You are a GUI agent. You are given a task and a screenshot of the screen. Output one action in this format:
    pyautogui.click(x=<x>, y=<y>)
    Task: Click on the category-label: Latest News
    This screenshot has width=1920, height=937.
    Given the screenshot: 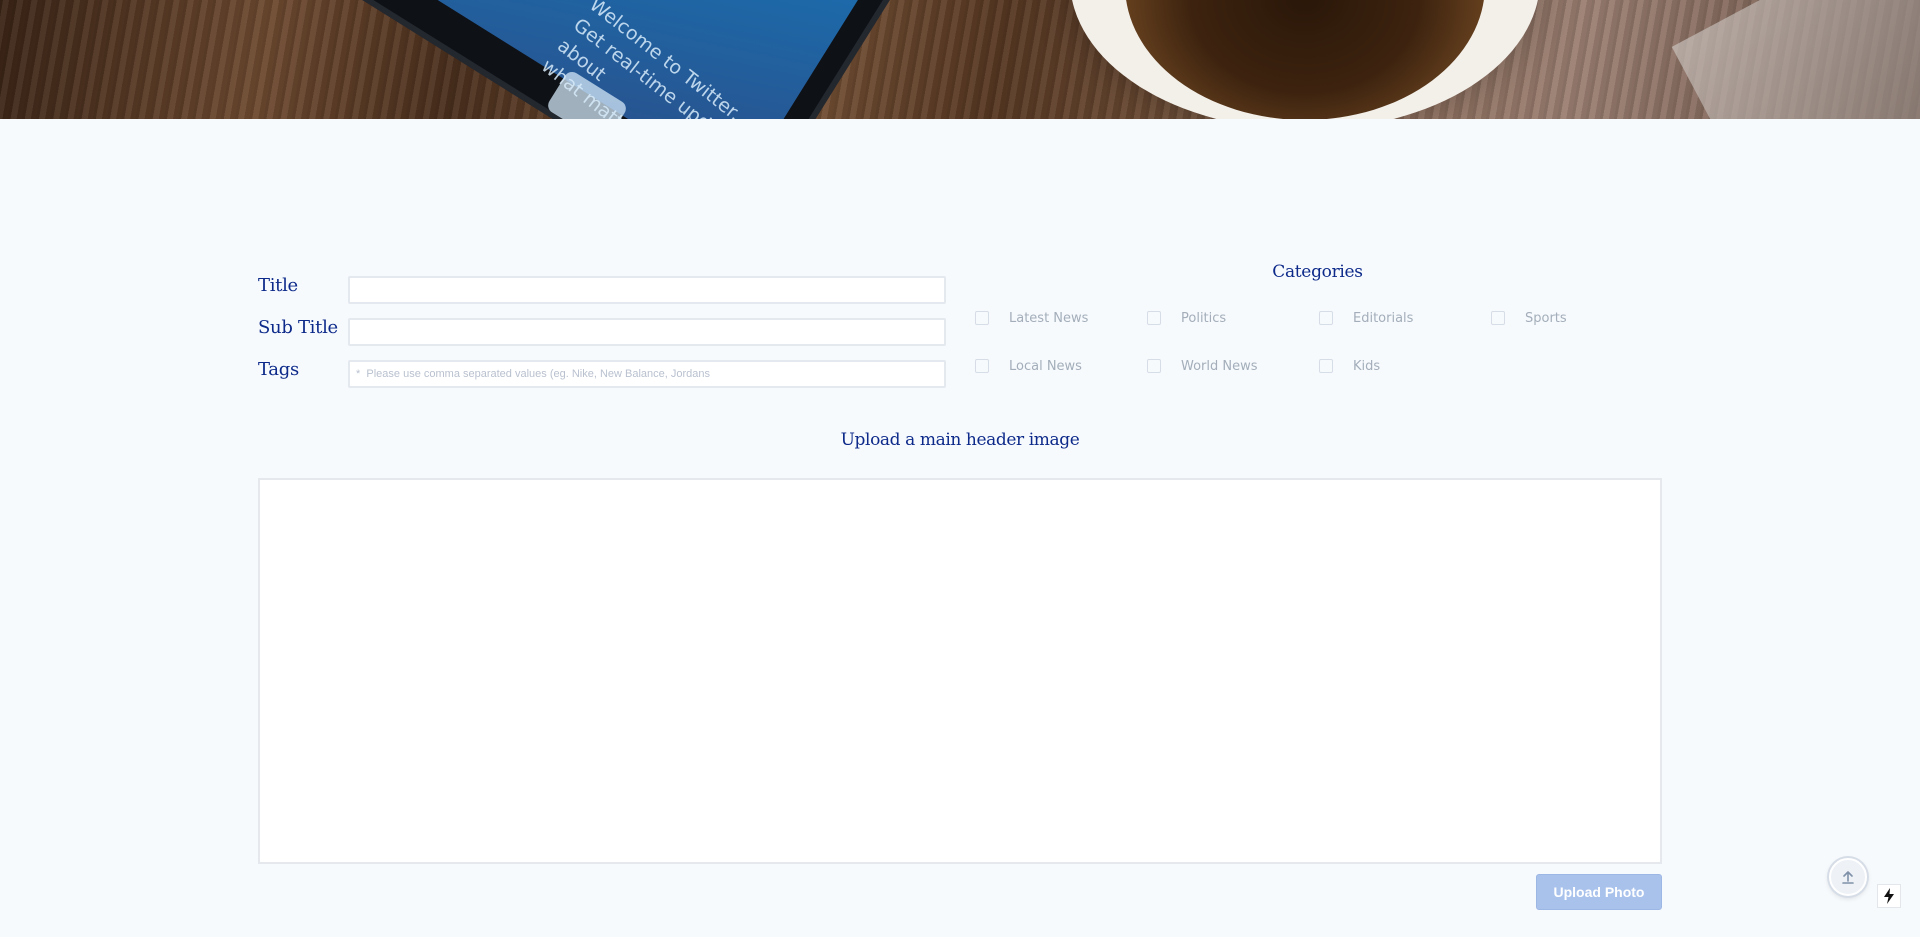 What is the action you would take?
    pyautogui.click(x=1049, y=318)
    